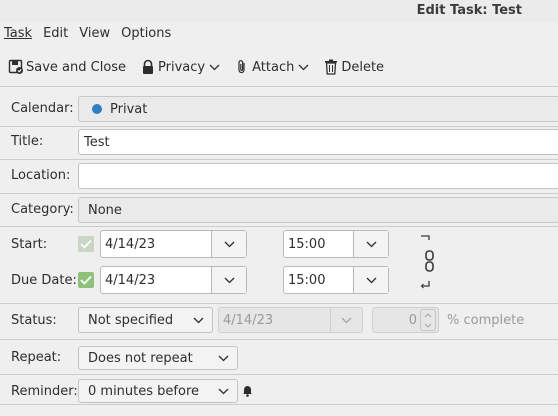 The width and height of the screenshot is (558, 416). What do you see at coordinates (363, 67) in the screenshot?
I see `delete-label: Delete` at bounding box center [363, 67].